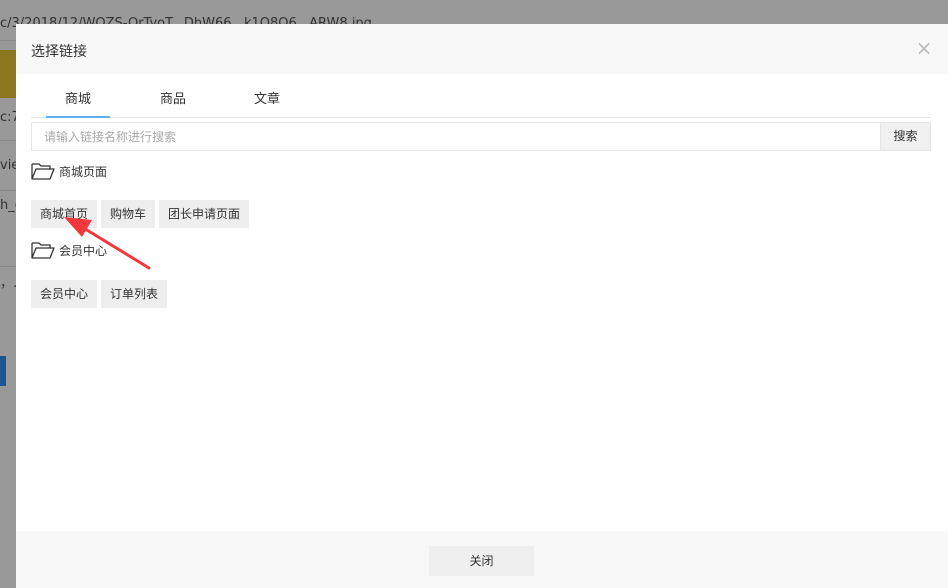 Image resolution: width=948 pixels, height=588 pixels. What do you see at coordinates (64, 294) in the screenshot?
I see `link-member-center: 会员中心` at bounding box center [64, 294].